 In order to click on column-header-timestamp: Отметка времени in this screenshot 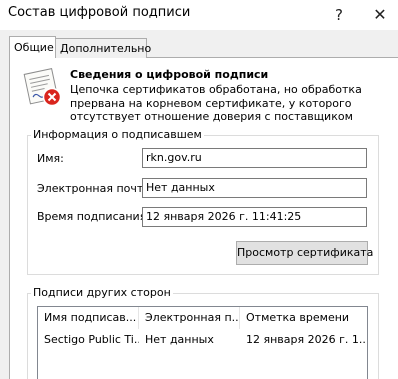, I will do `click(303, 318)`.